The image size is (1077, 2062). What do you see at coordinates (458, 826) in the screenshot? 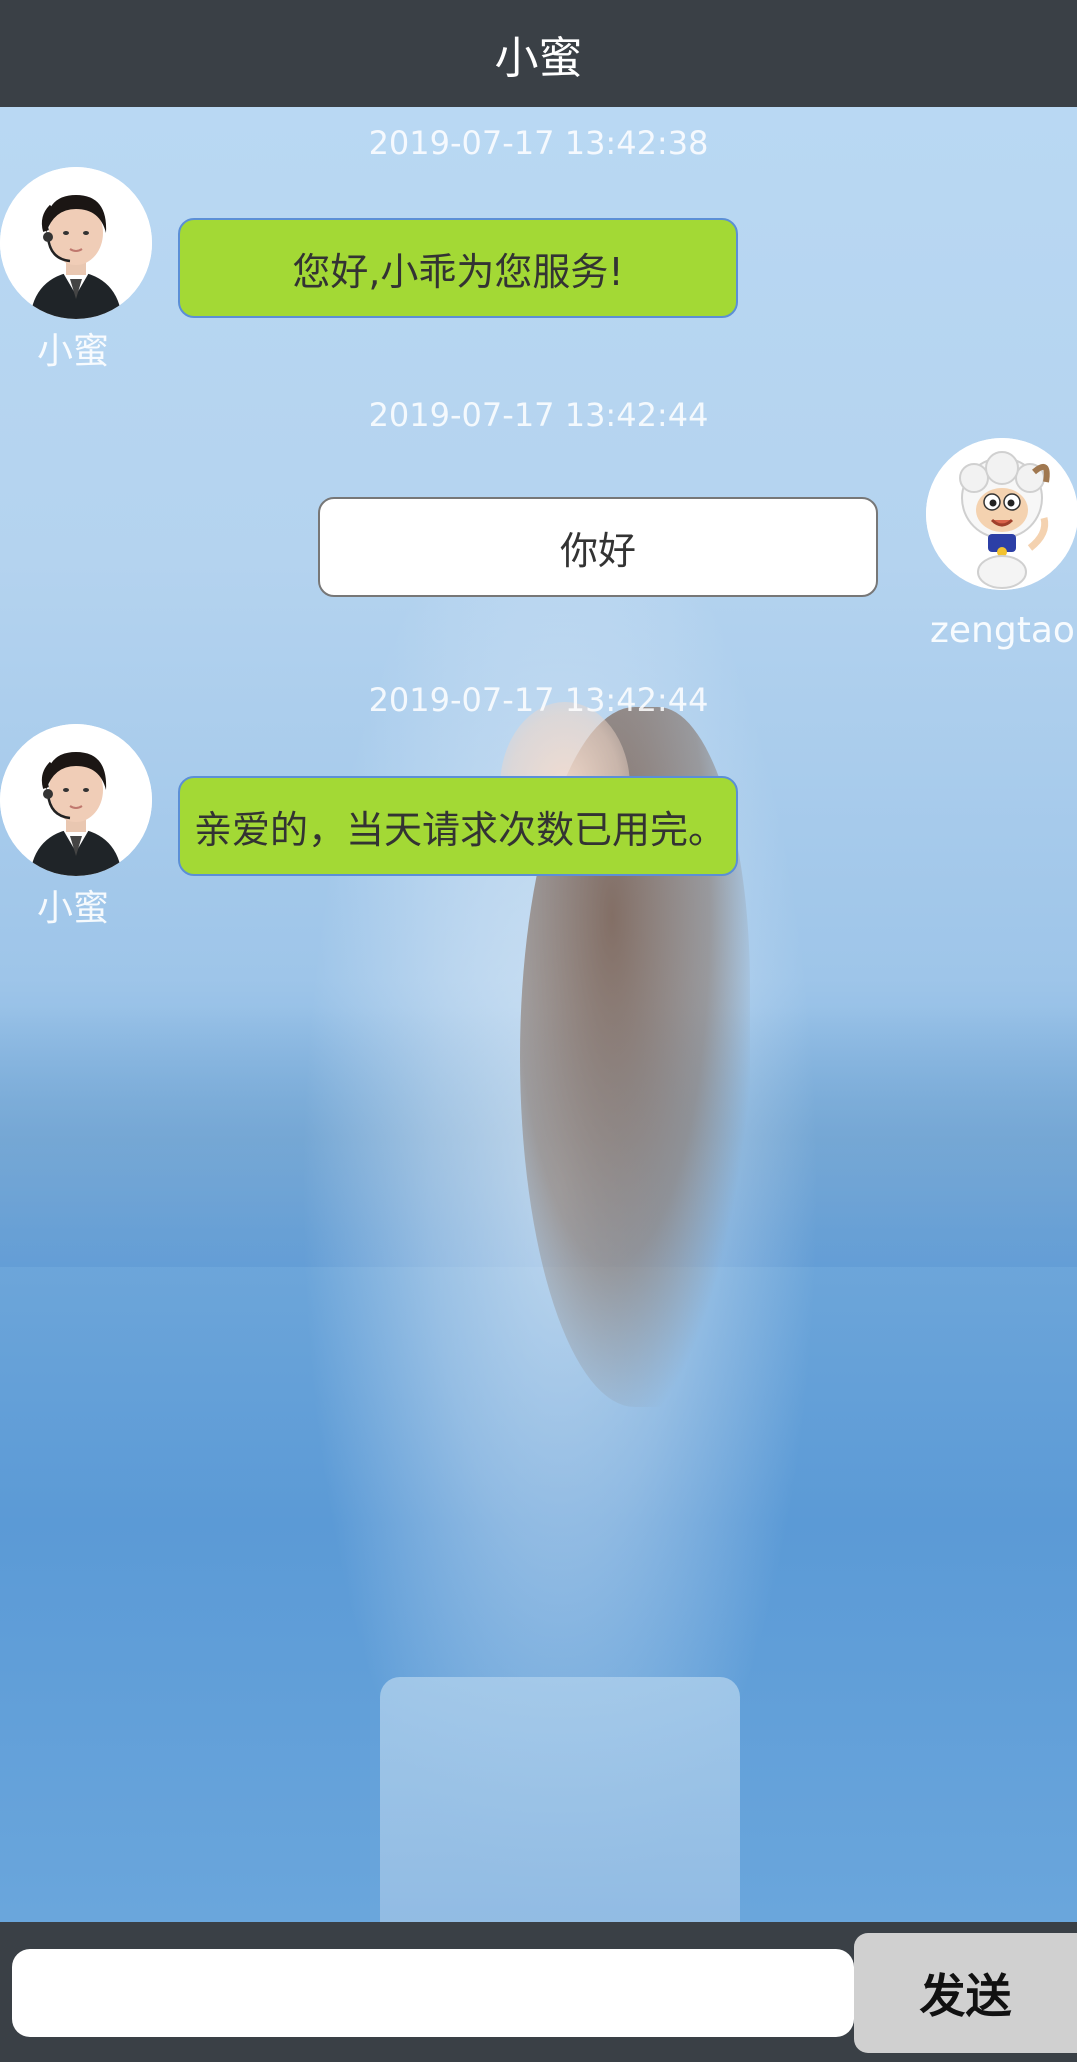
I see `bot-message-bubble: 亲爱的，当天请求次数已用完。` at bounding box center [458, 826].